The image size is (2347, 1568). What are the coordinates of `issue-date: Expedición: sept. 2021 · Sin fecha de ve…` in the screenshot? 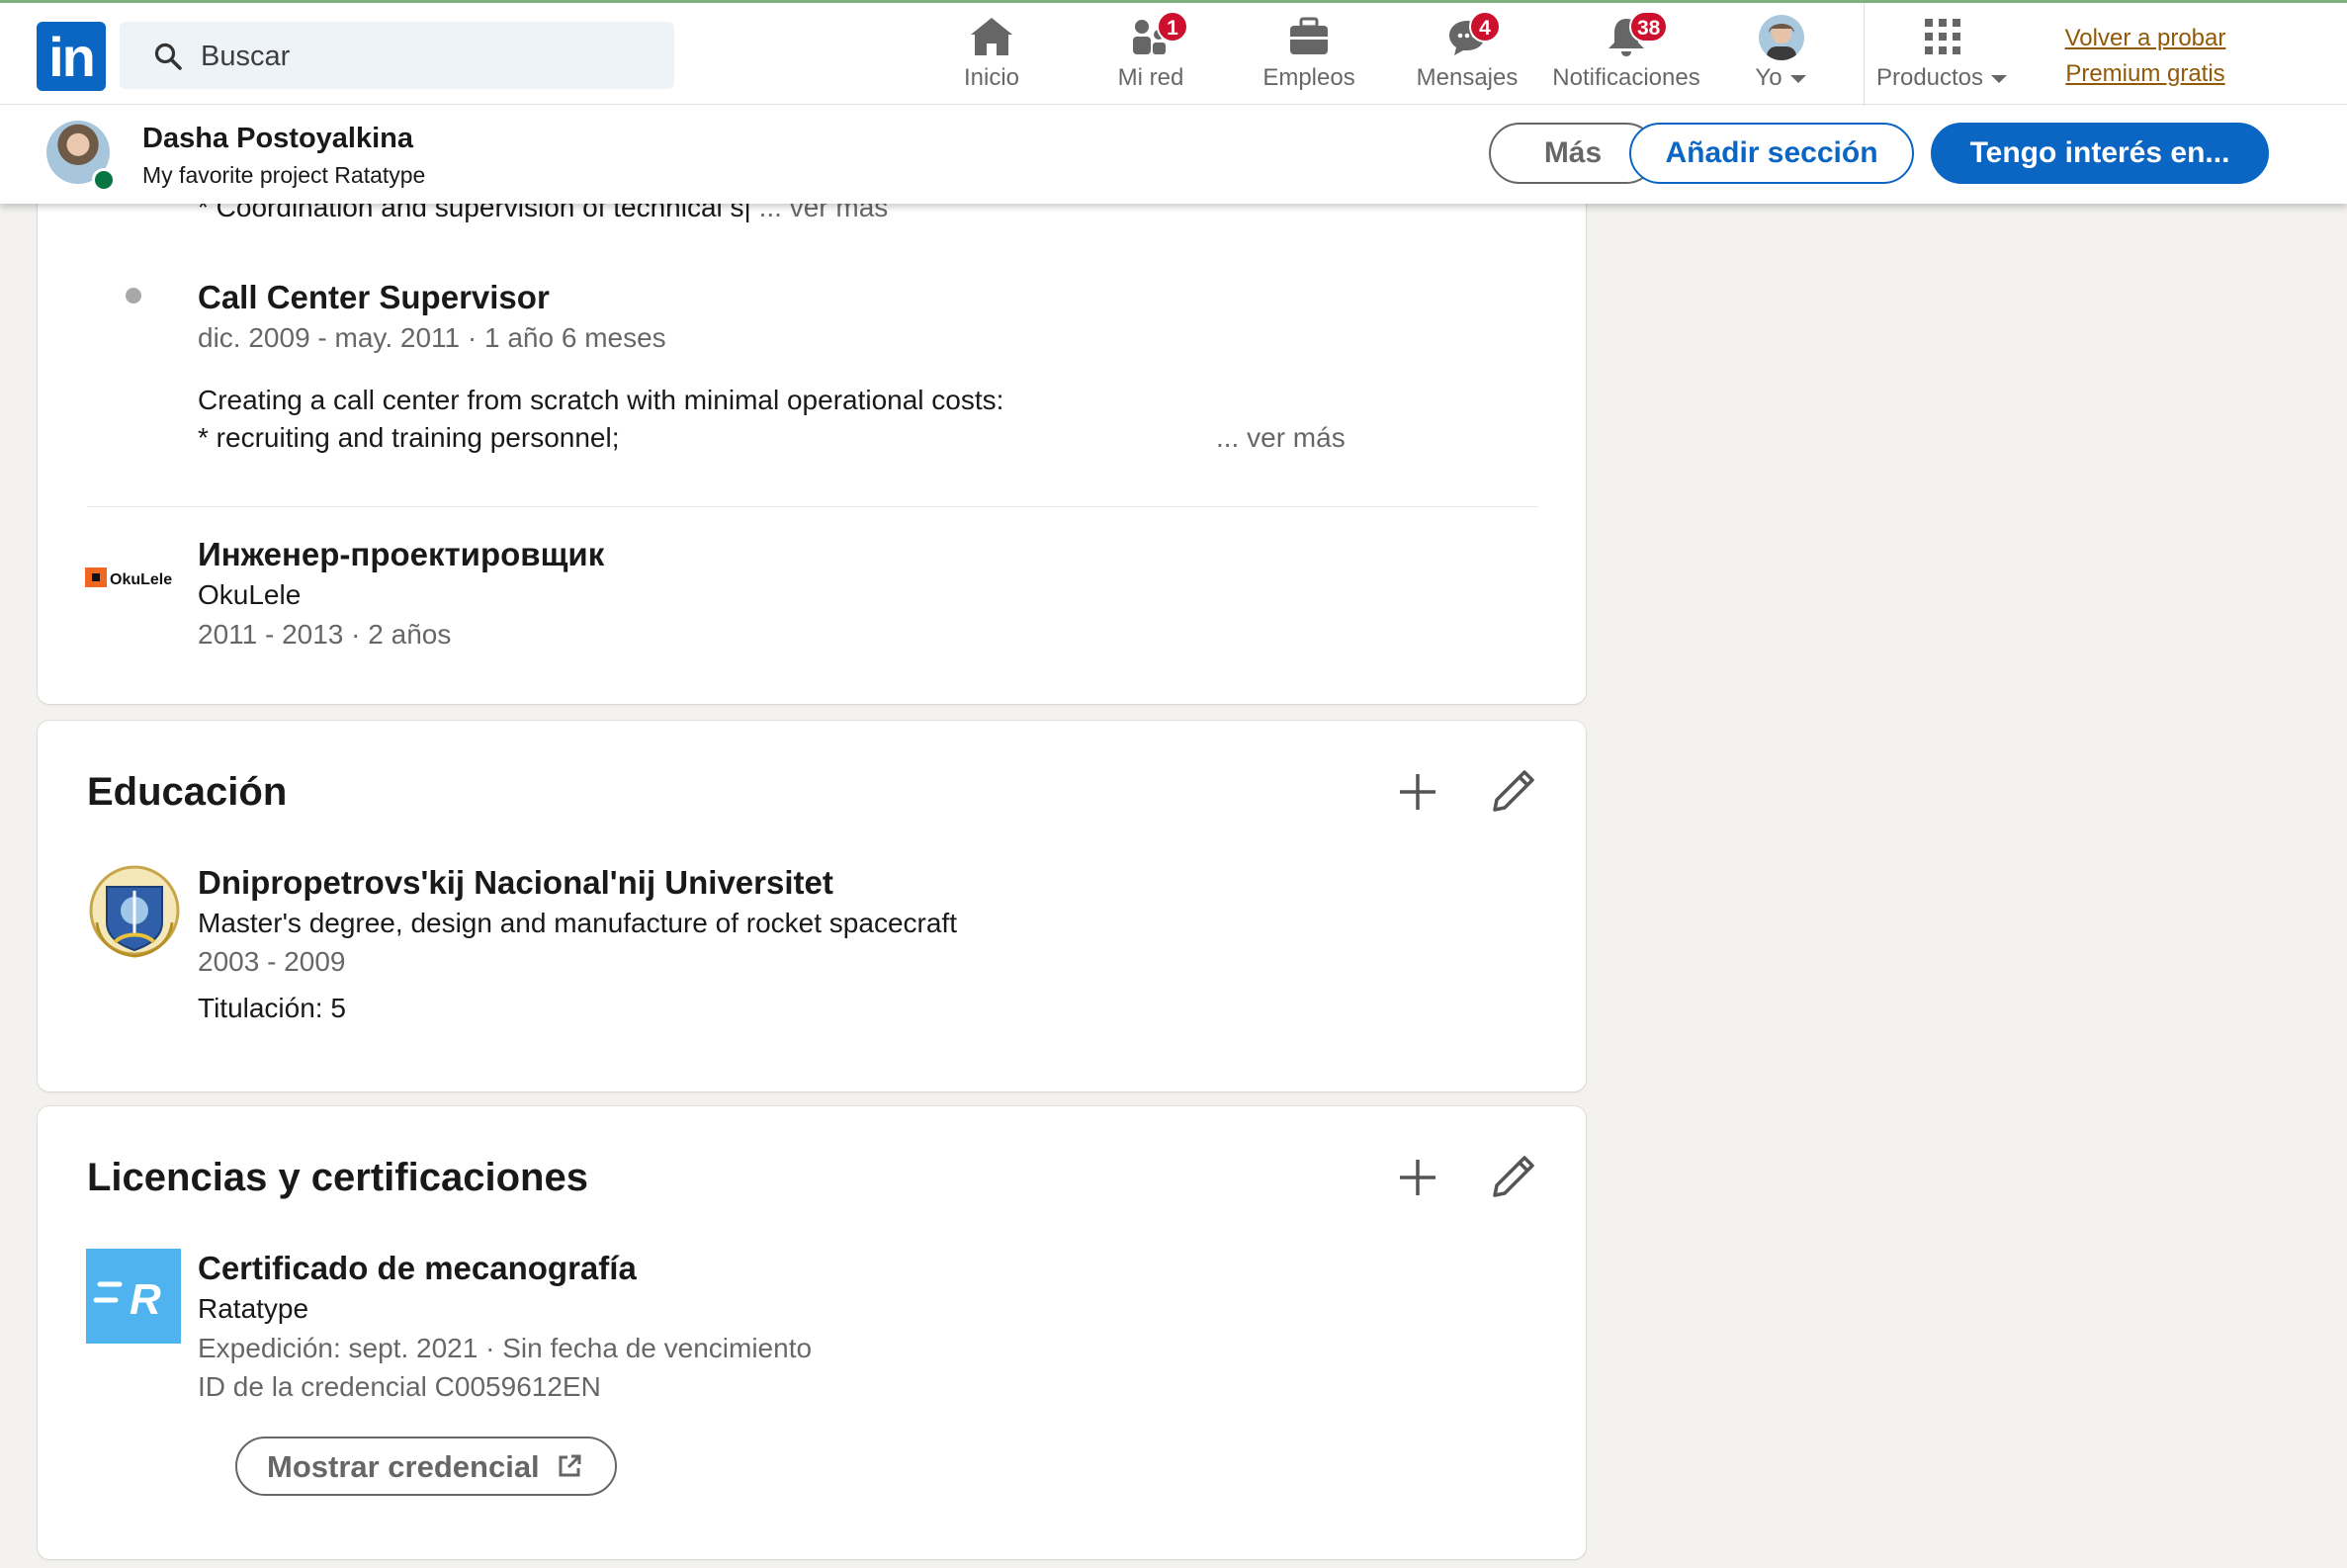 It's located at (505, 1348).